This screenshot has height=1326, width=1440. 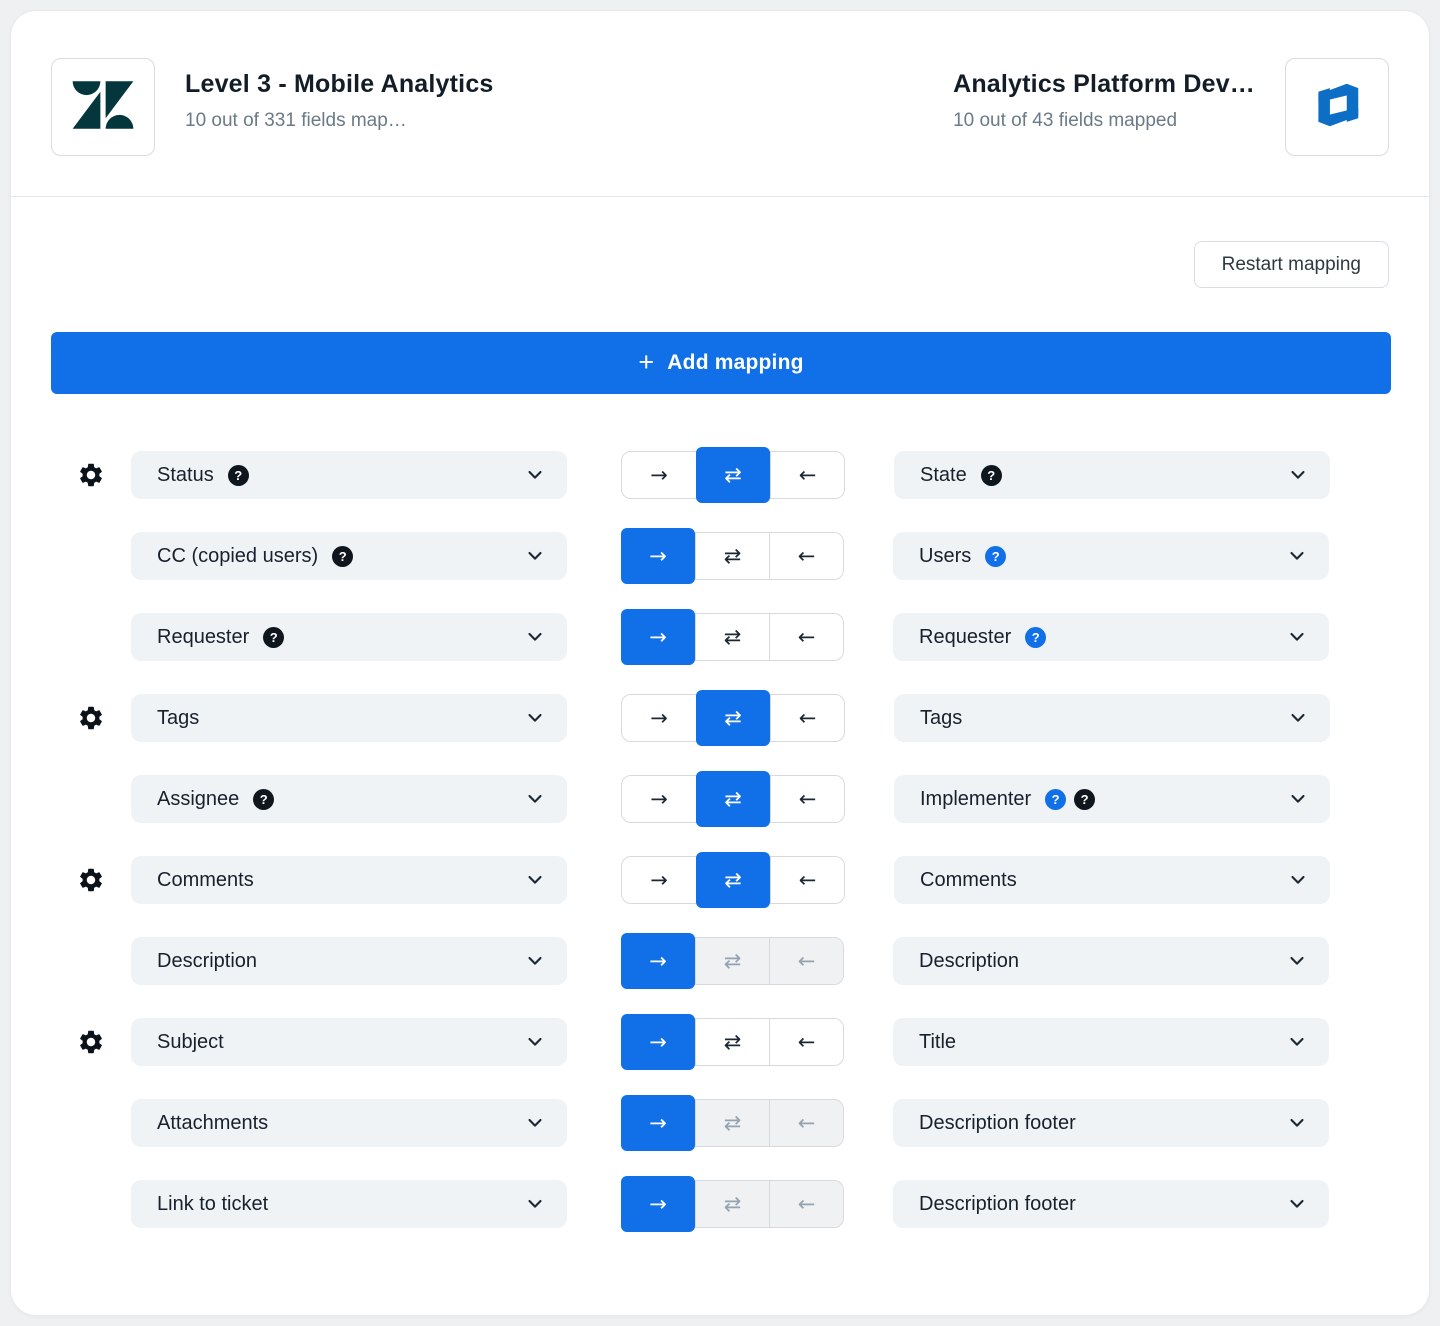 I want to click on mapping-row: Status ? → ⇄ ← State ?, so click(x=720, y=475).